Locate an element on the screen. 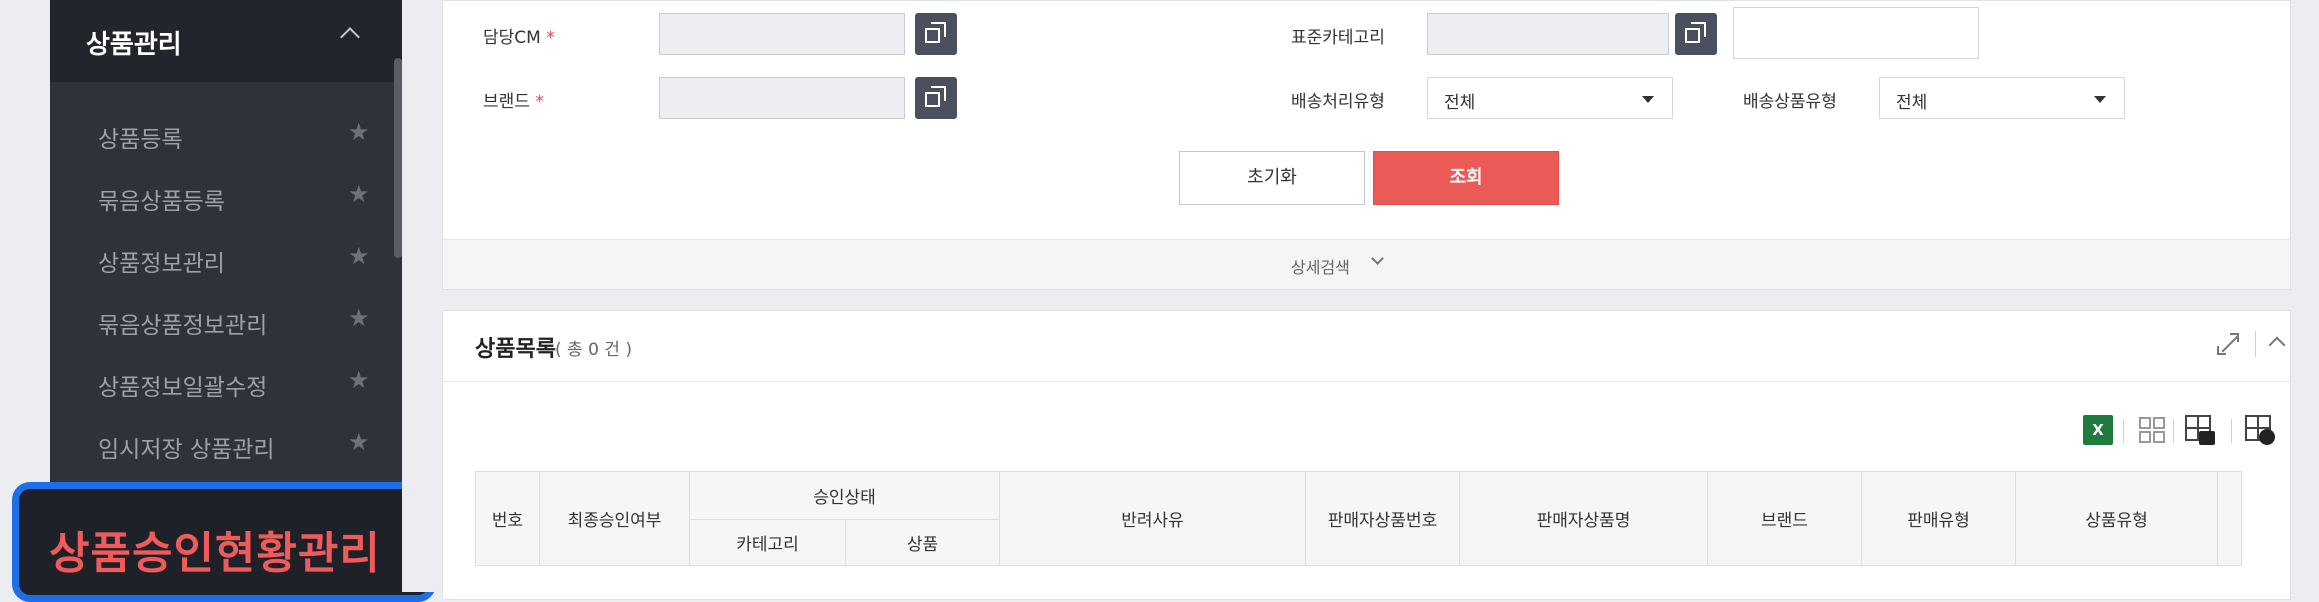  brand-field is located at coordinates (782, 98).